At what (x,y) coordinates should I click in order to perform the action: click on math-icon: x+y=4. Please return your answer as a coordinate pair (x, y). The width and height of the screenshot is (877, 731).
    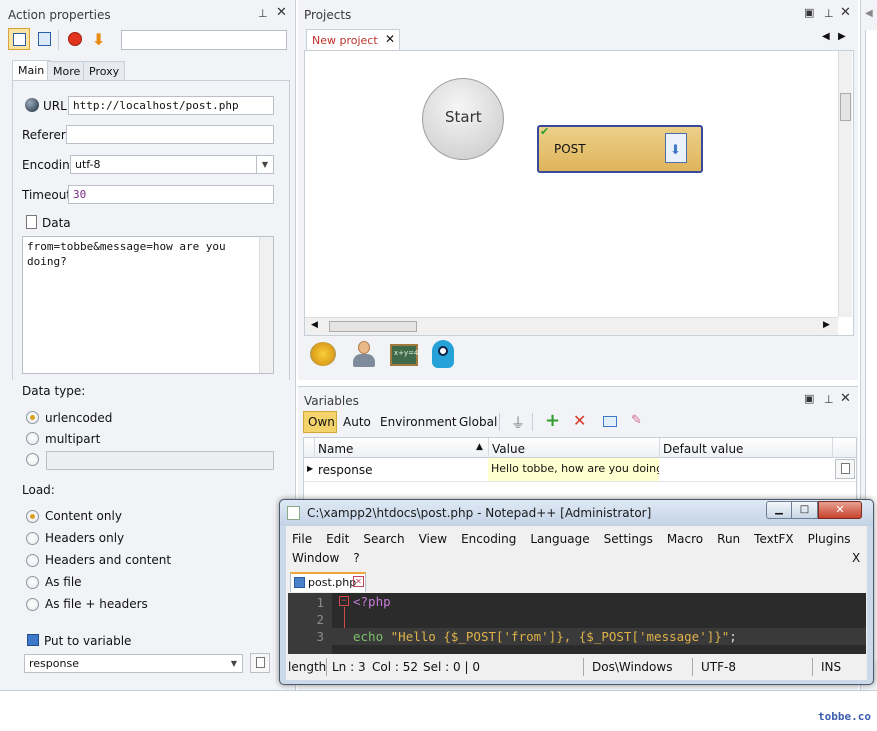
    Looking at the image, I should click on (404, 355).